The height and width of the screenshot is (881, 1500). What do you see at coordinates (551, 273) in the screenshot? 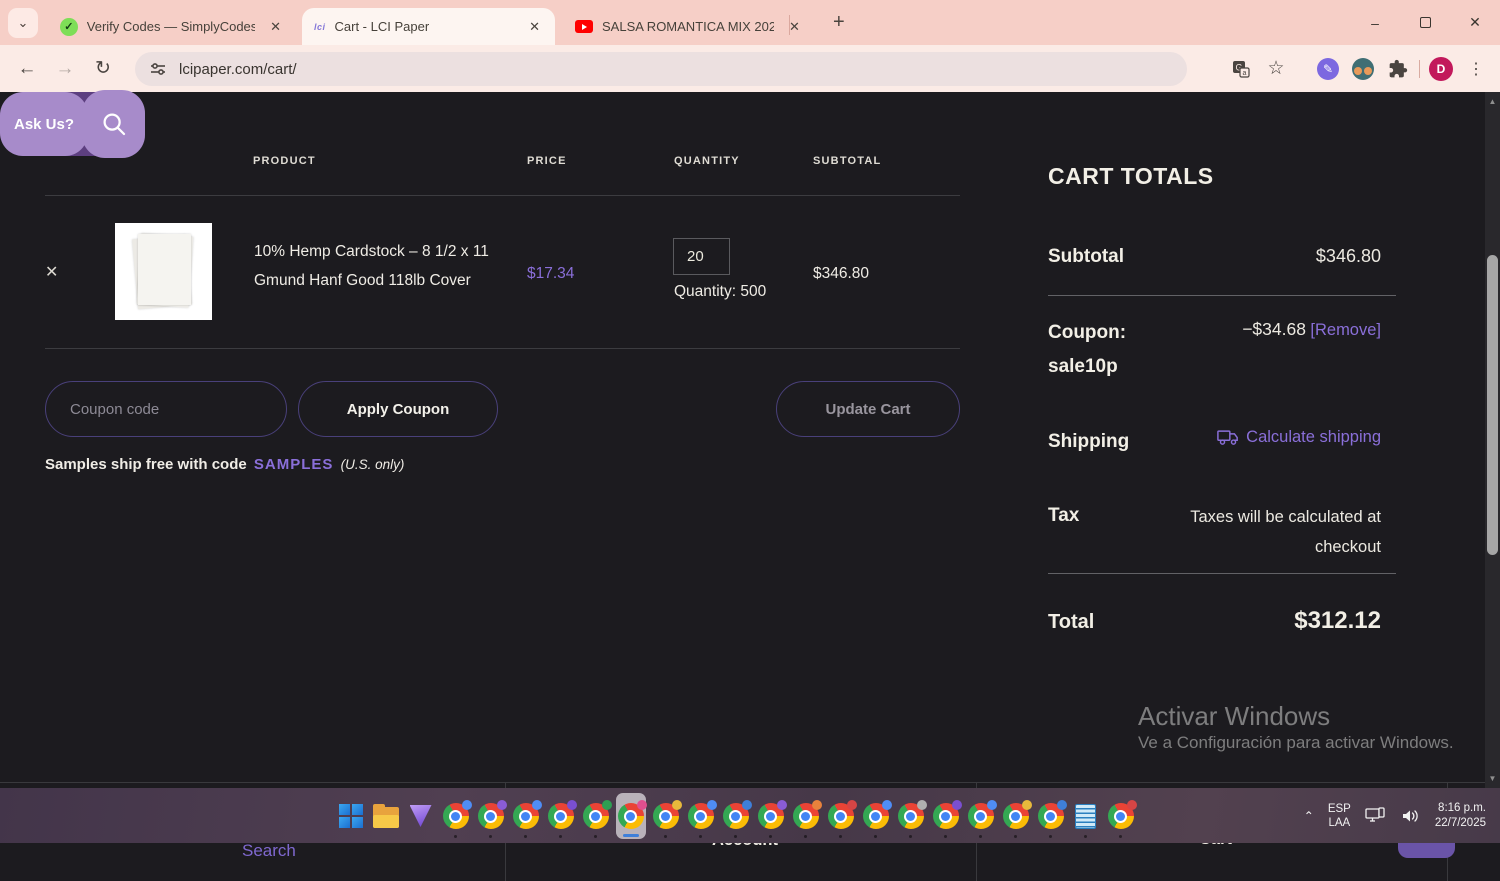
I see `item-price: $17.34` at bounding box center [551, 273].